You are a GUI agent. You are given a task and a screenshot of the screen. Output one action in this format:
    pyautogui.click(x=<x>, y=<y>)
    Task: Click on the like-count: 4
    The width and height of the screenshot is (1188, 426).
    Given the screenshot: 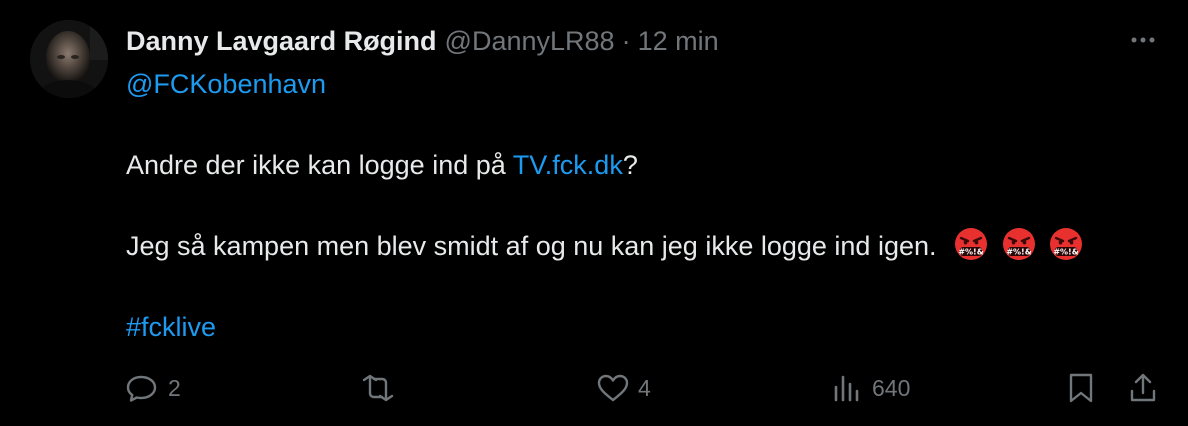 What is the action you would take?
    pyautogui.click(x=644, y=387)
    